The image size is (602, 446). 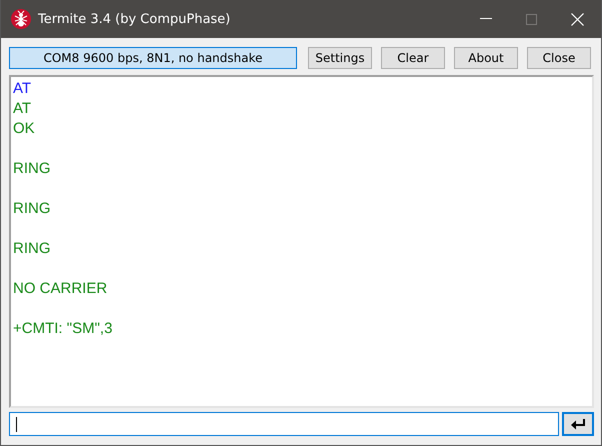 I want to click on enter-icon, so click(x=578, y=424).